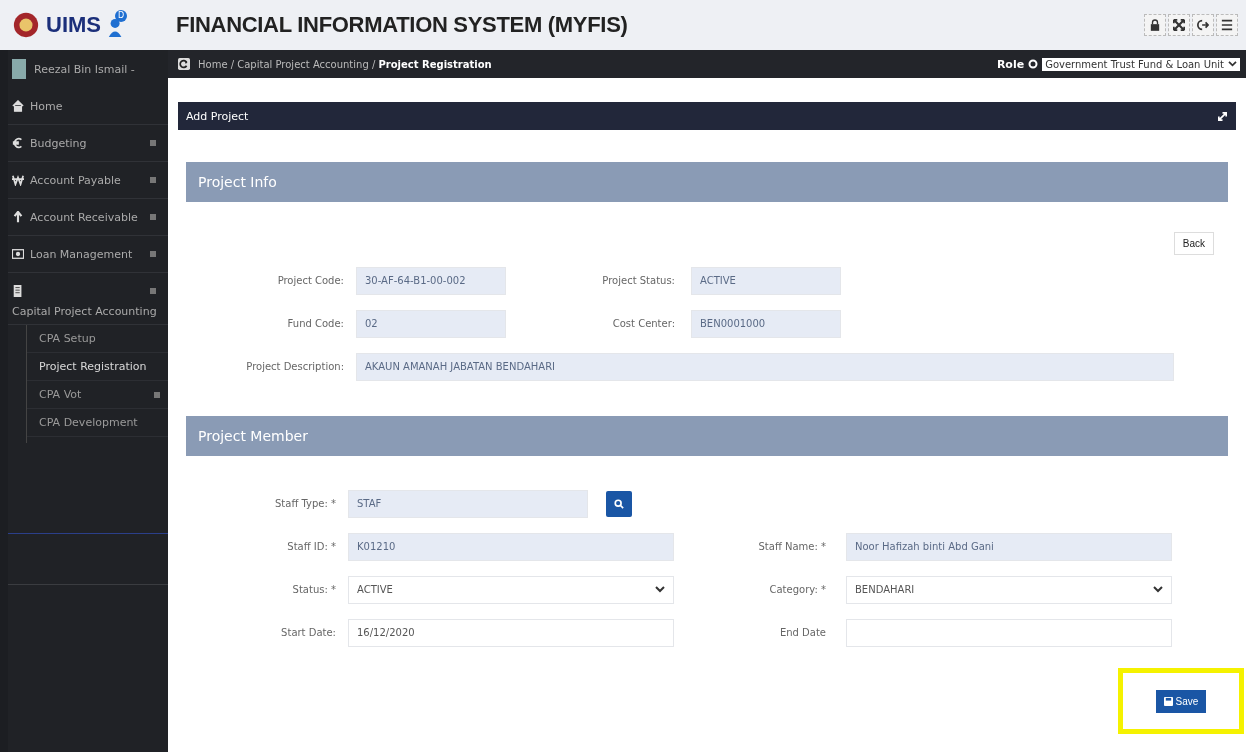  I want to click on field-label: Start Date:, so click(308, 632).